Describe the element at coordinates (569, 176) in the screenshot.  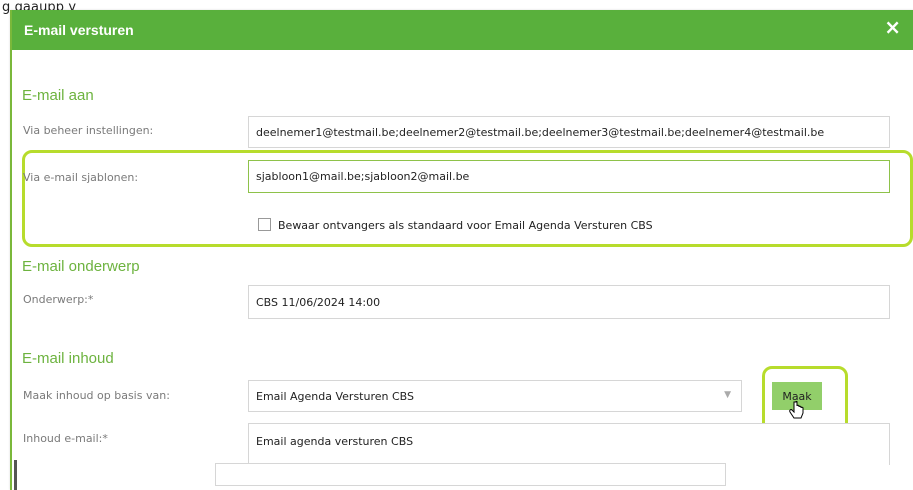
I see `via-sjablonen-input: sjabloon1@mail.be;sjabloon2@mail.be` at that location.